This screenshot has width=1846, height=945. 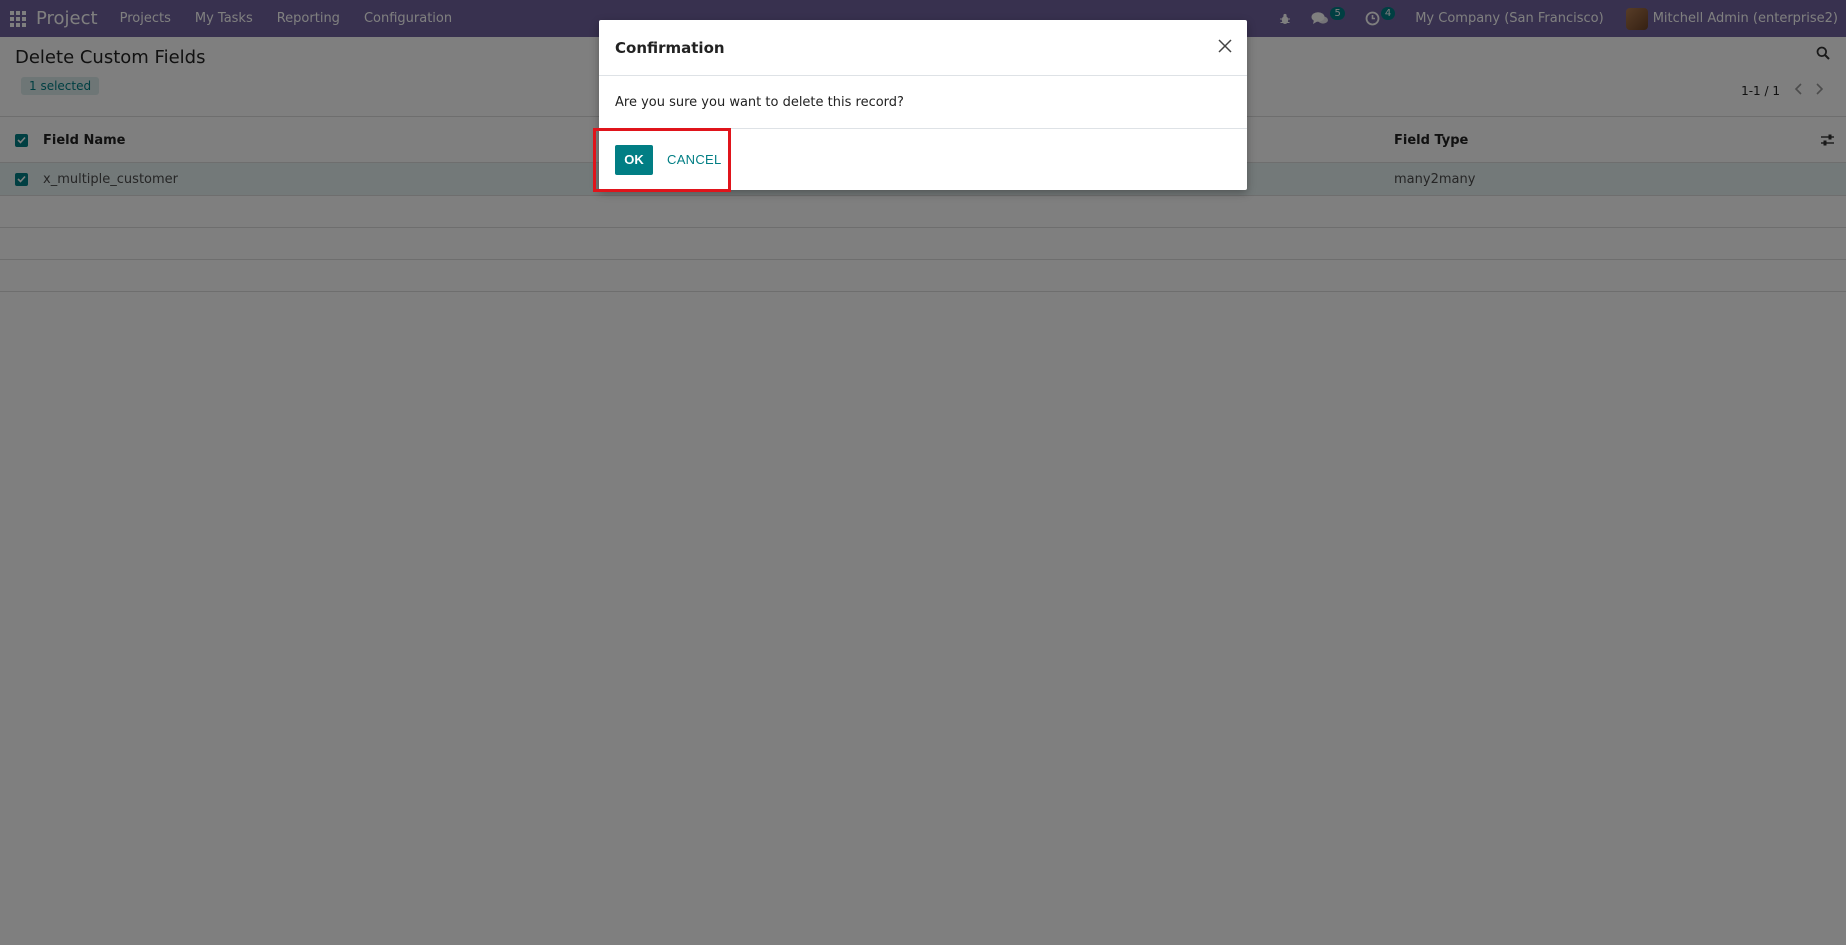 What do you see at coordinates (1225, 46) in the screenshot?
I see `close-icon` at bounding box center [1225, 46].